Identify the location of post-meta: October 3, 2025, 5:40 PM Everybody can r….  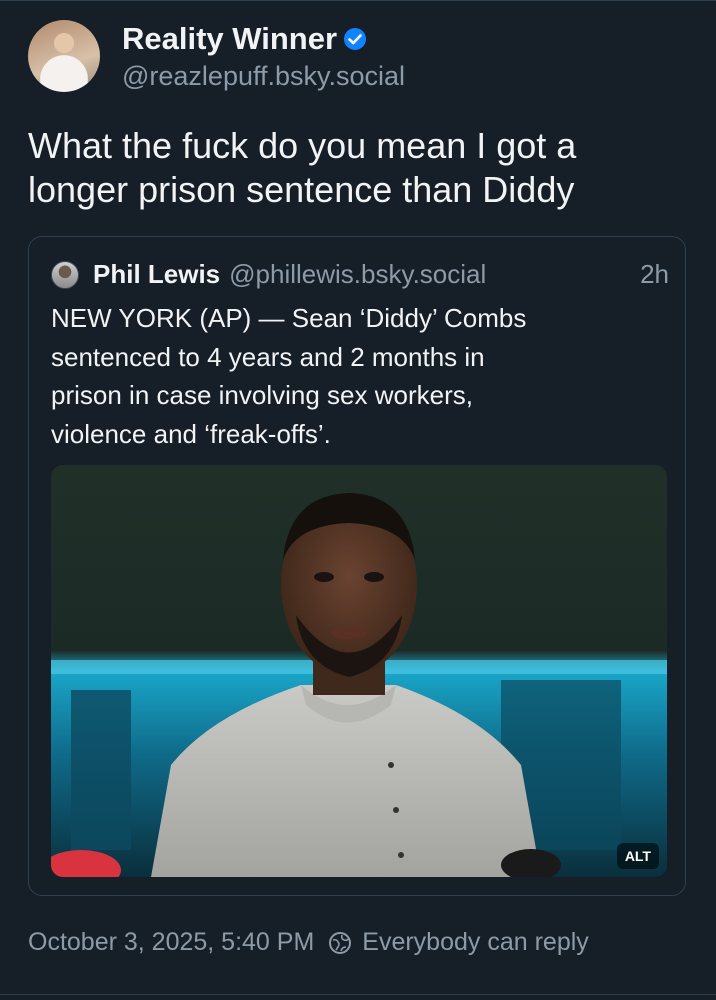
(308, 942).